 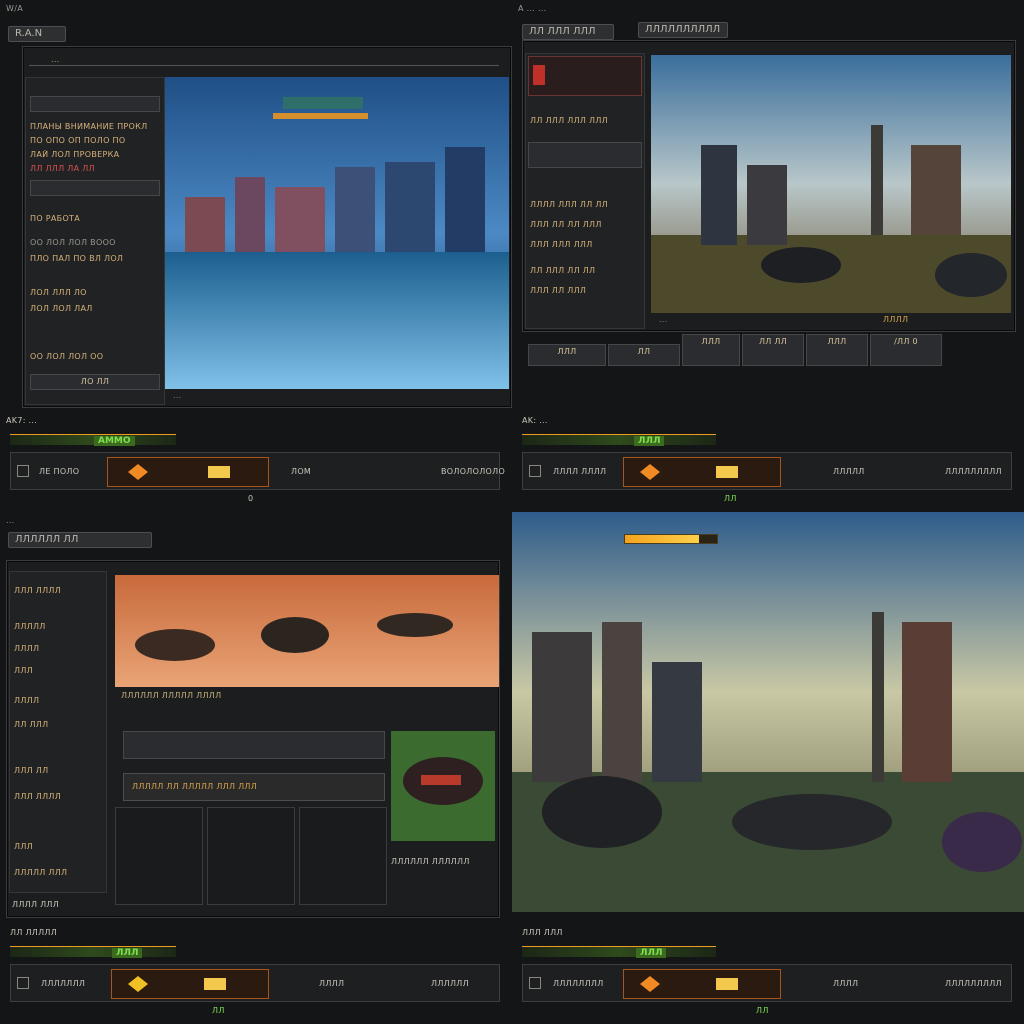 I want to click on sidebar-row: ЛЛЛ ЛЛ ЛЛ ЛЛЛ, so click(x=585, y=226).